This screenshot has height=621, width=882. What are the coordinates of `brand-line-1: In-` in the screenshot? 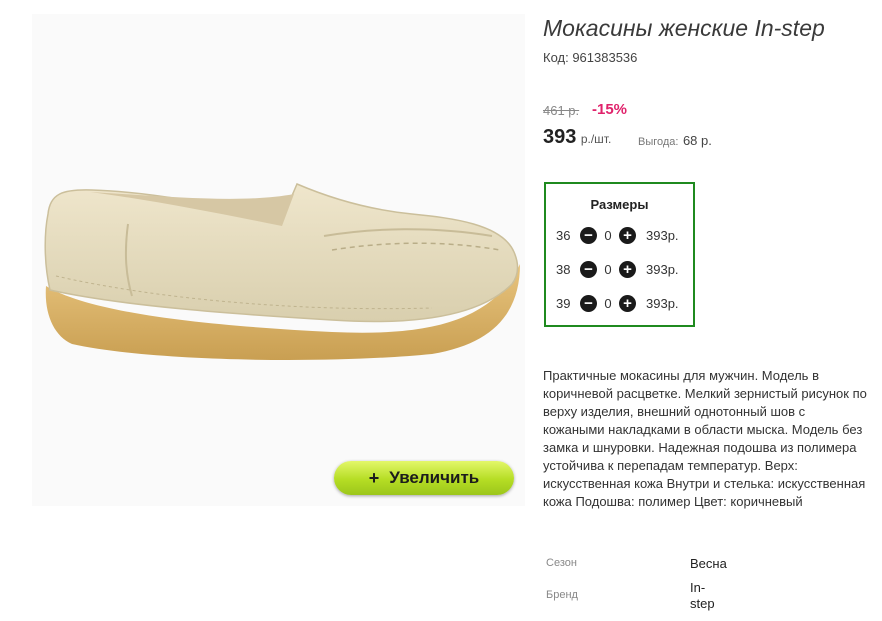 It's located at (698, 587).